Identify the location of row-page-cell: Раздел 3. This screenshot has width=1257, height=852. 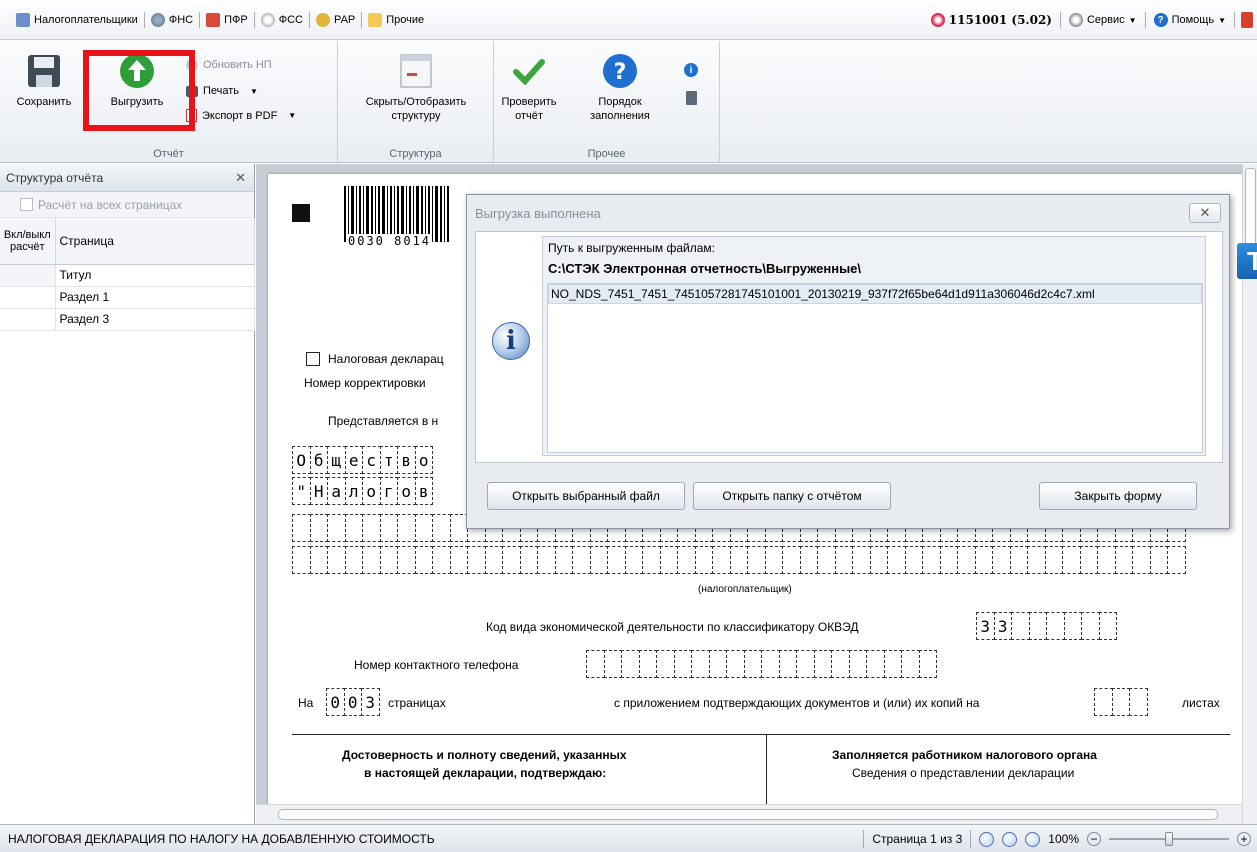
(155, 319).